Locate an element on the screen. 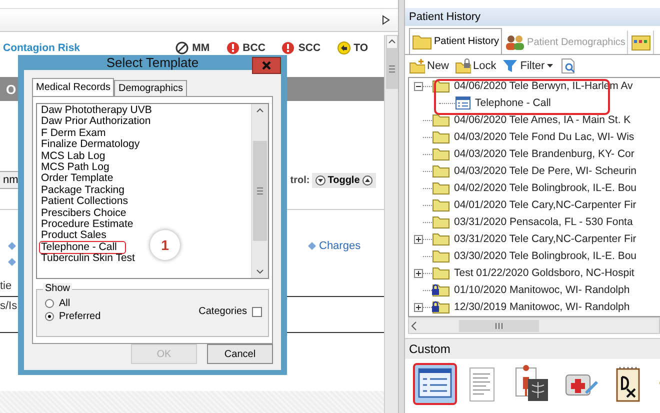  visit-entry: Telephone - Call is located at coordinates (513, 103).